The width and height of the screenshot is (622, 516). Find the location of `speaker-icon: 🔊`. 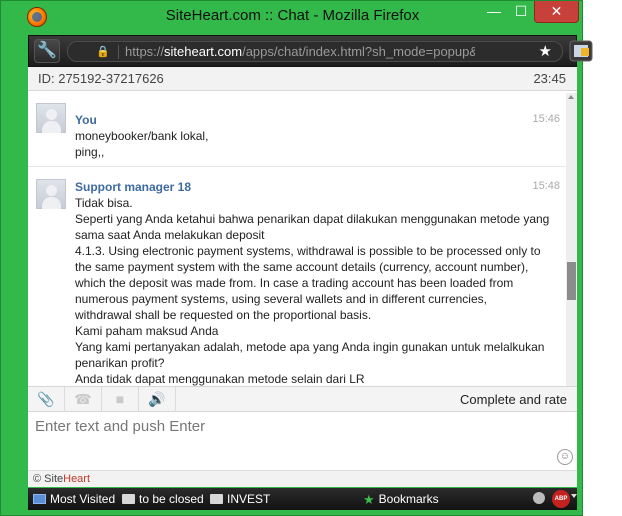

speaker-icon: 🔊 is located at coordinates (157, 399).